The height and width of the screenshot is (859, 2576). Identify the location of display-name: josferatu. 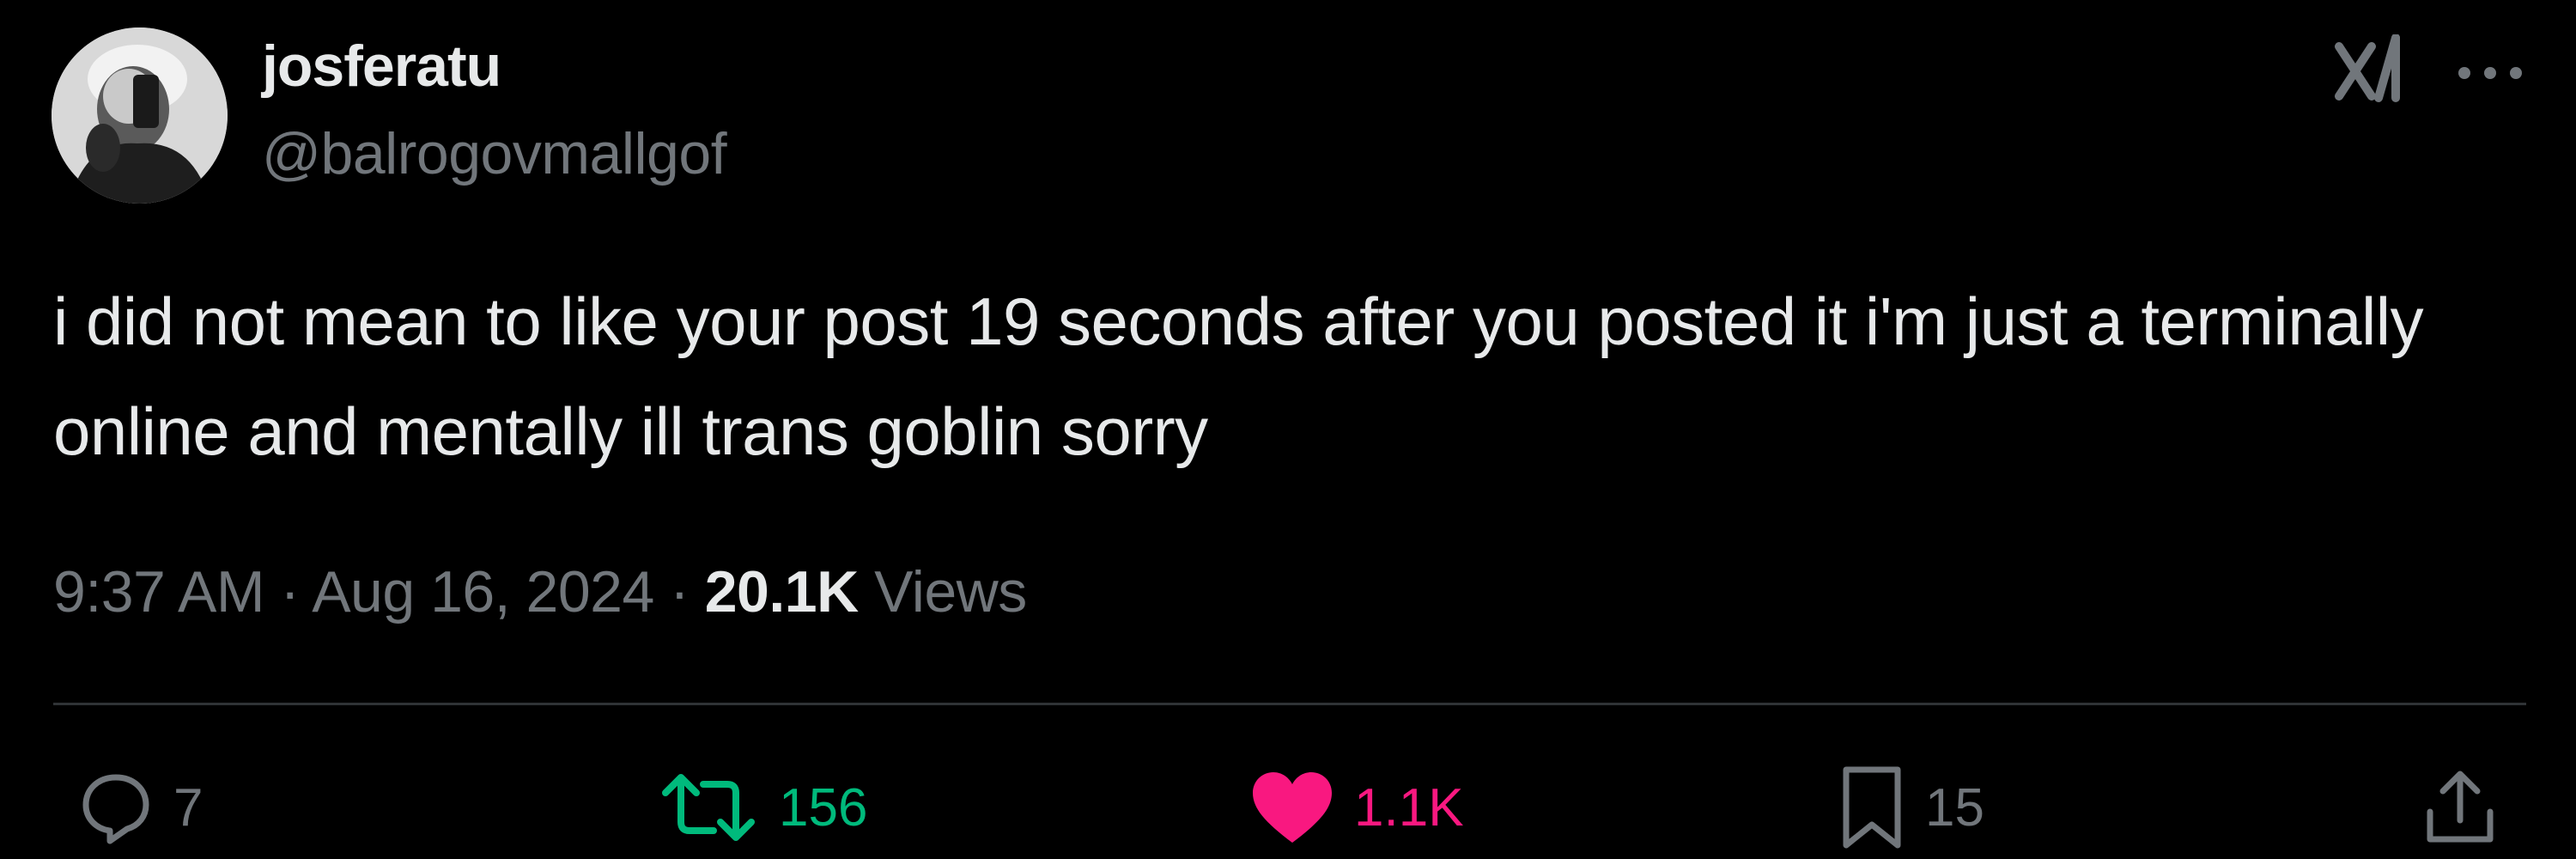
(381, 66).